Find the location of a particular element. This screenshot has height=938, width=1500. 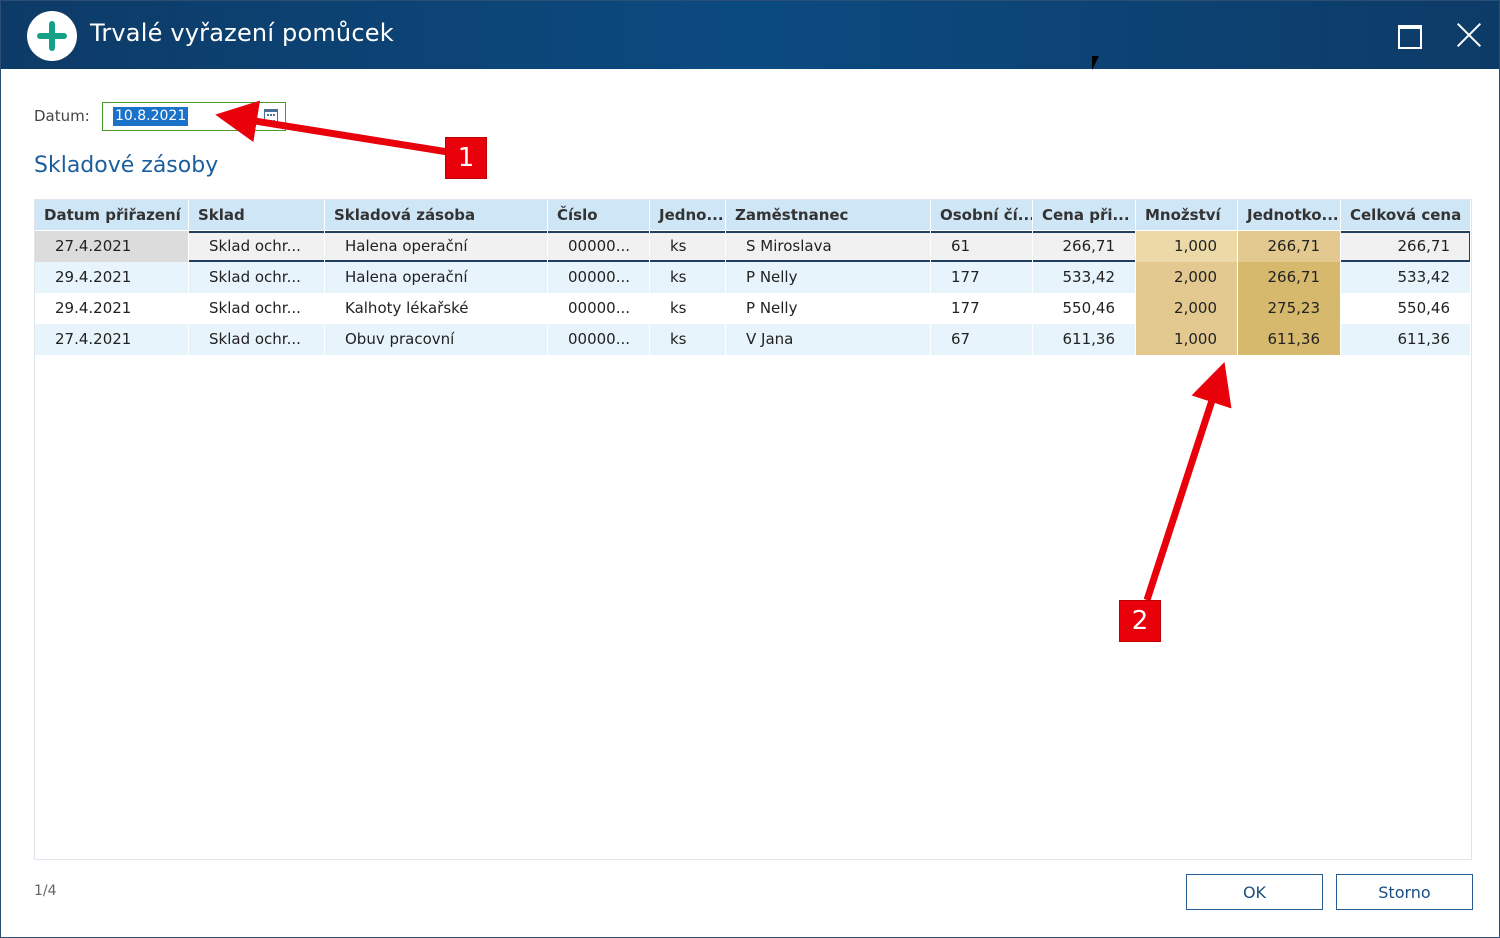

cell-zamestnanec: S Miroslava is located at coordinates (828, 246).